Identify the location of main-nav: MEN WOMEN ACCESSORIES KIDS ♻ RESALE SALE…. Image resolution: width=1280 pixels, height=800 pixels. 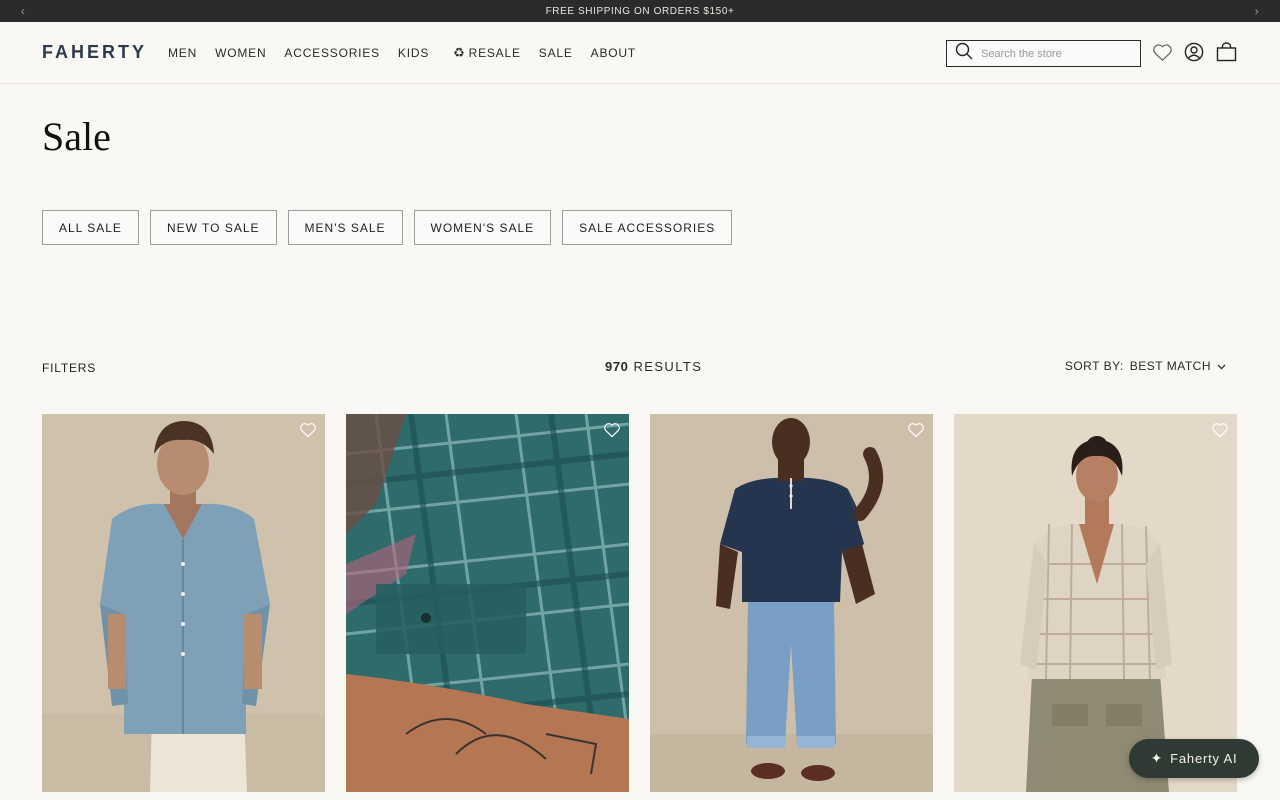
(411, 53).